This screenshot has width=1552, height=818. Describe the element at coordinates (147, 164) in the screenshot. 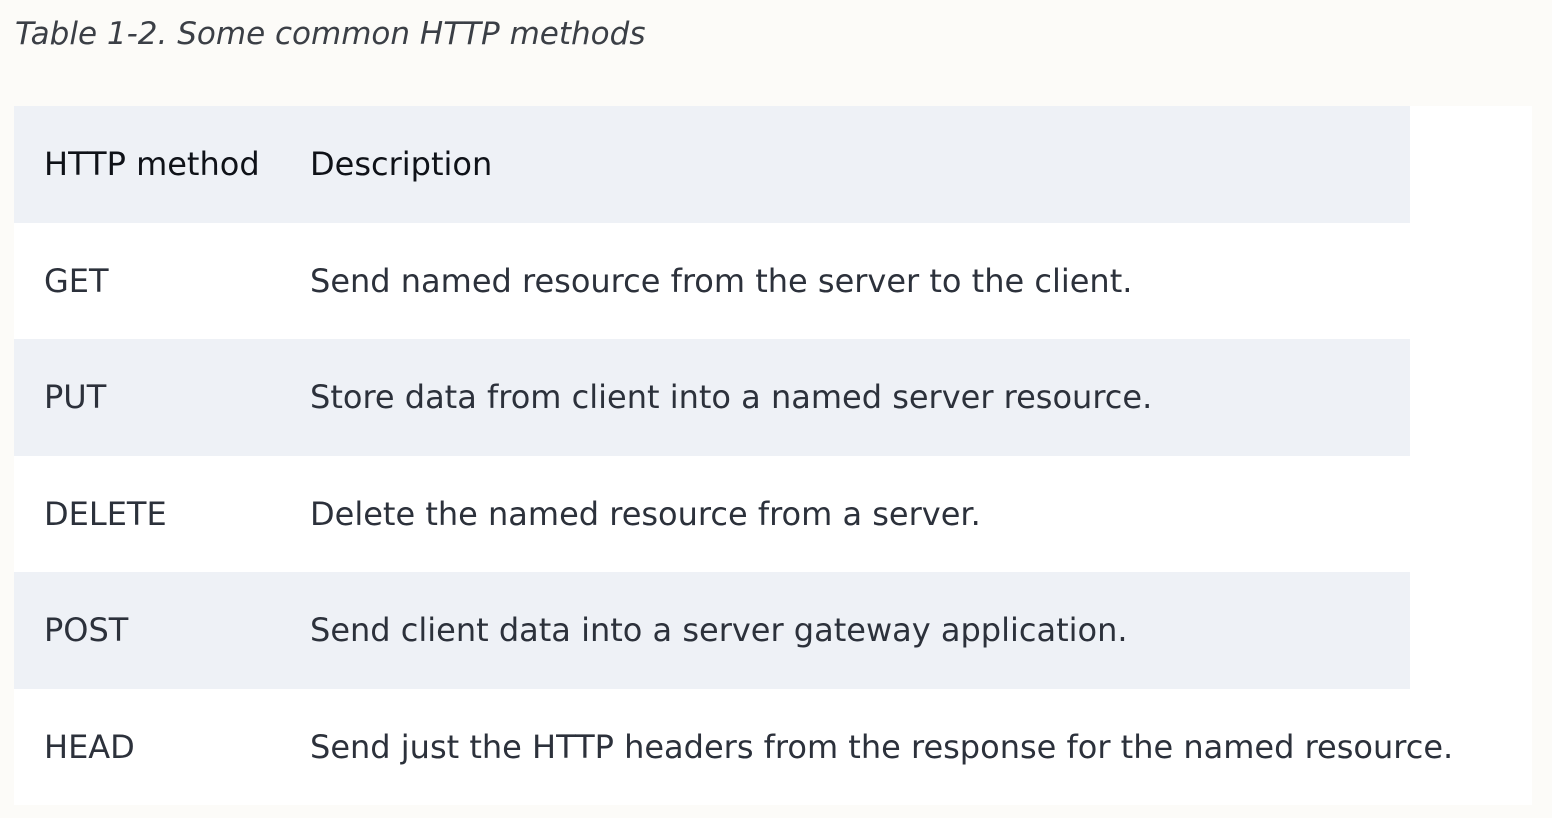

I see `header-http-method: HTTP method` at that location.